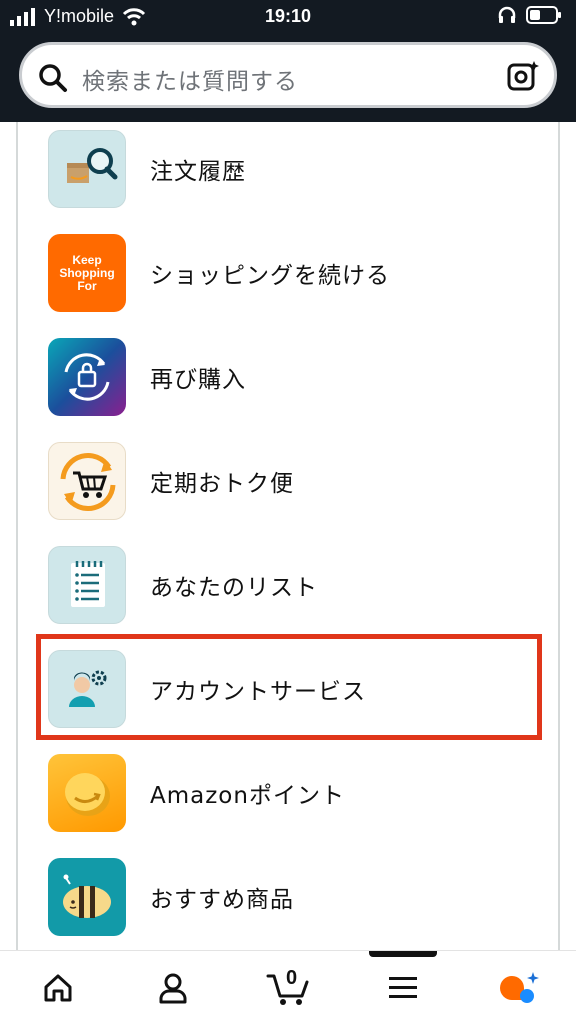 The image size is (576, 1024). I want to click on menu-item-keep-shopping: Keep Shopping For ショッピングを続ける, so click(288, 278).